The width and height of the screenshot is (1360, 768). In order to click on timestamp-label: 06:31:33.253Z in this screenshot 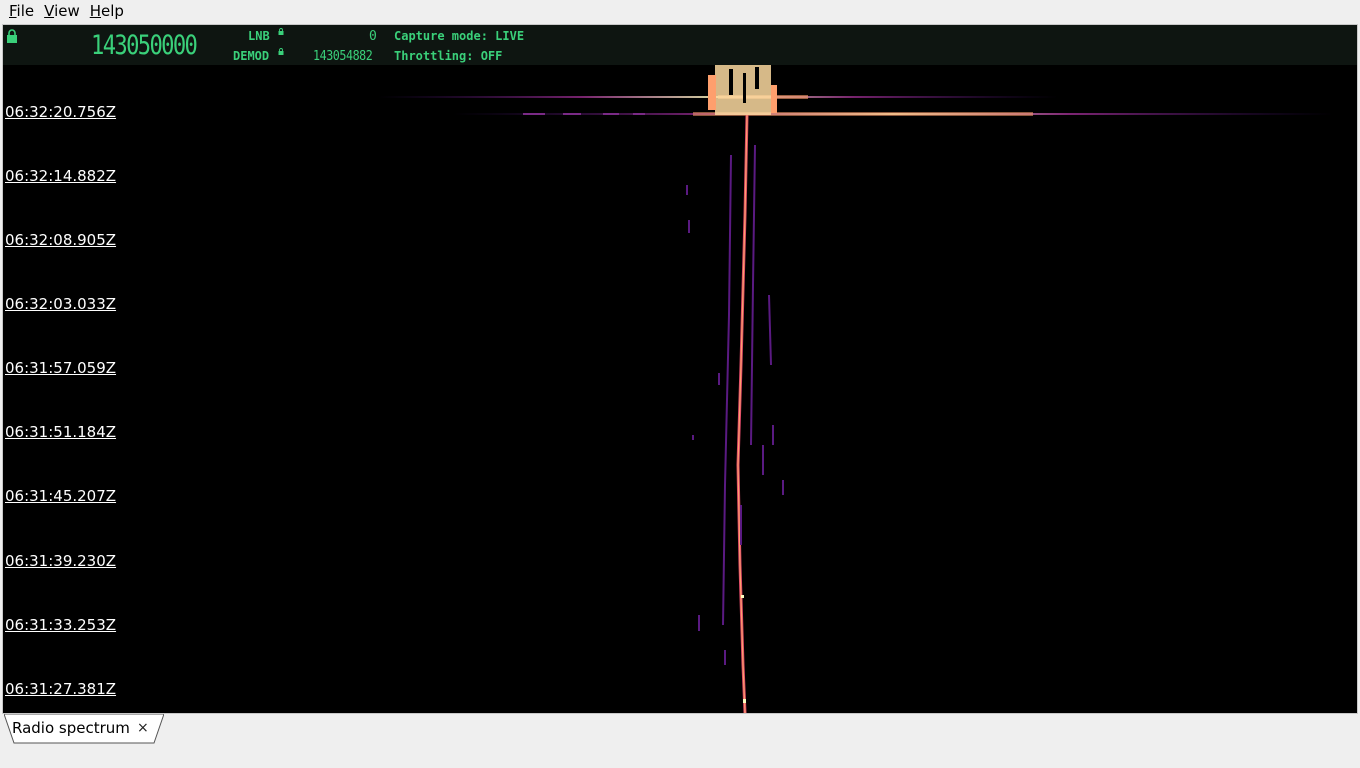, I will do `click(60, 625)`.